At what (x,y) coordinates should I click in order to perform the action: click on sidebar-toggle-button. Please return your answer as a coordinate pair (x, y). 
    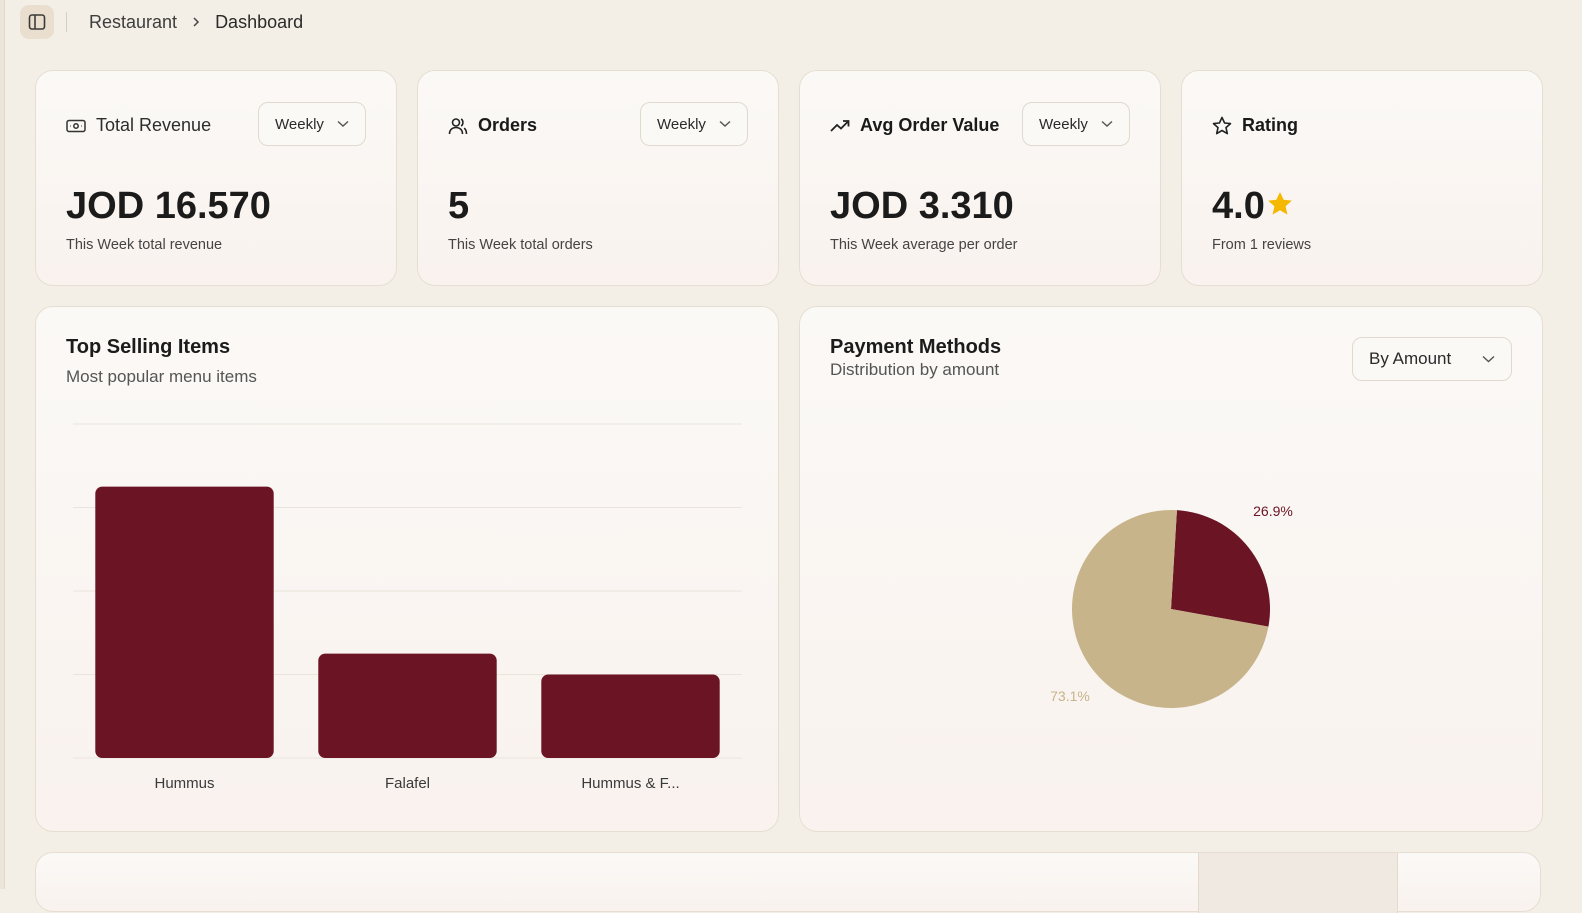
    Looking at the image, I should click on (37, 22).